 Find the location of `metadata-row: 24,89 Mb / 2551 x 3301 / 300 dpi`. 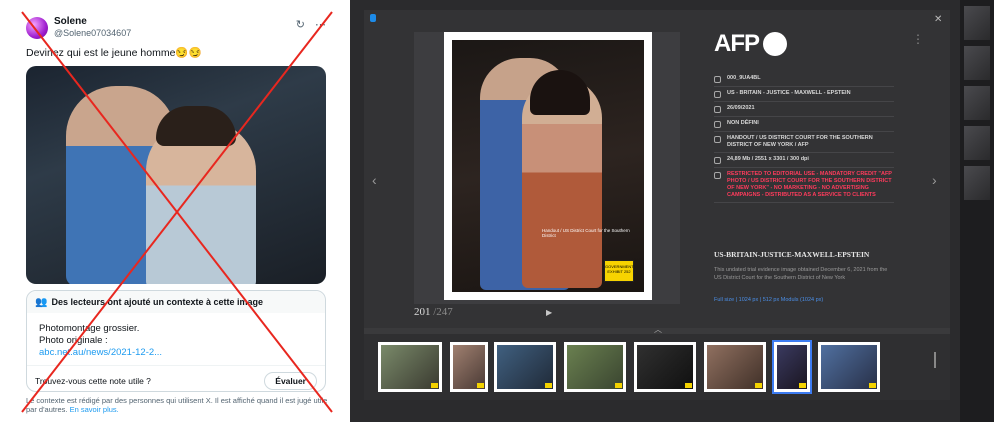

metadata-row: 24,89 Mb / 2551 x 3301 / 300 dpi is located at coordinates (804, 160).